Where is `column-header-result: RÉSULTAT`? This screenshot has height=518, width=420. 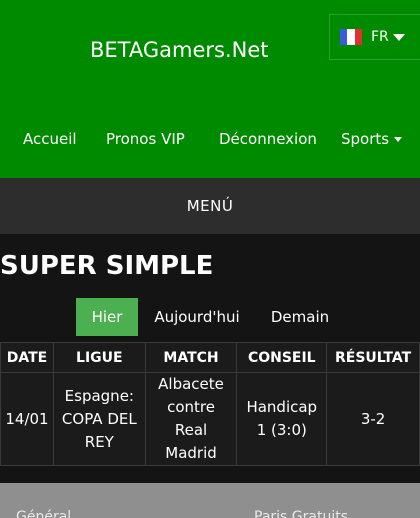
column-header-result: RÉSULTAT is located at coordinates (373, 357).